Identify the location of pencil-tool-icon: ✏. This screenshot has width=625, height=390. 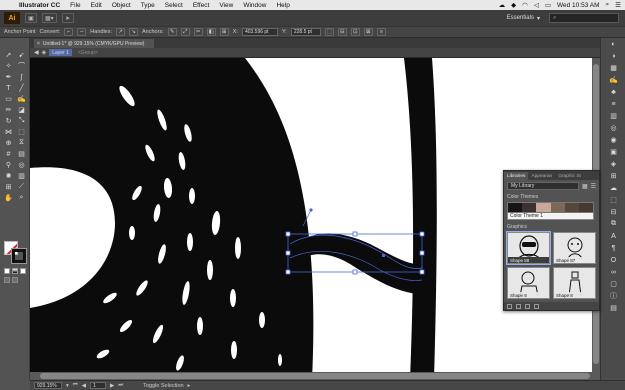
(8, 110).